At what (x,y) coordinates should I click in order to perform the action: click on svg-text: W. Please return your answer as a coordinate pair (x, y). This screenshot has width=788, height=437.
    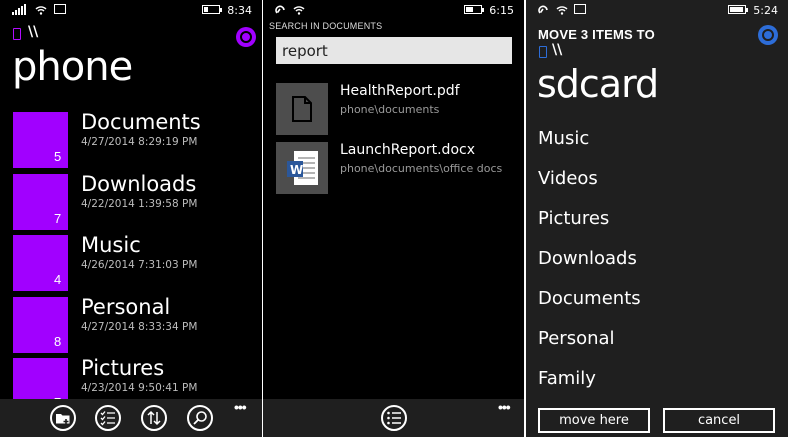
    Looking at the image, I should click on (296, 170).